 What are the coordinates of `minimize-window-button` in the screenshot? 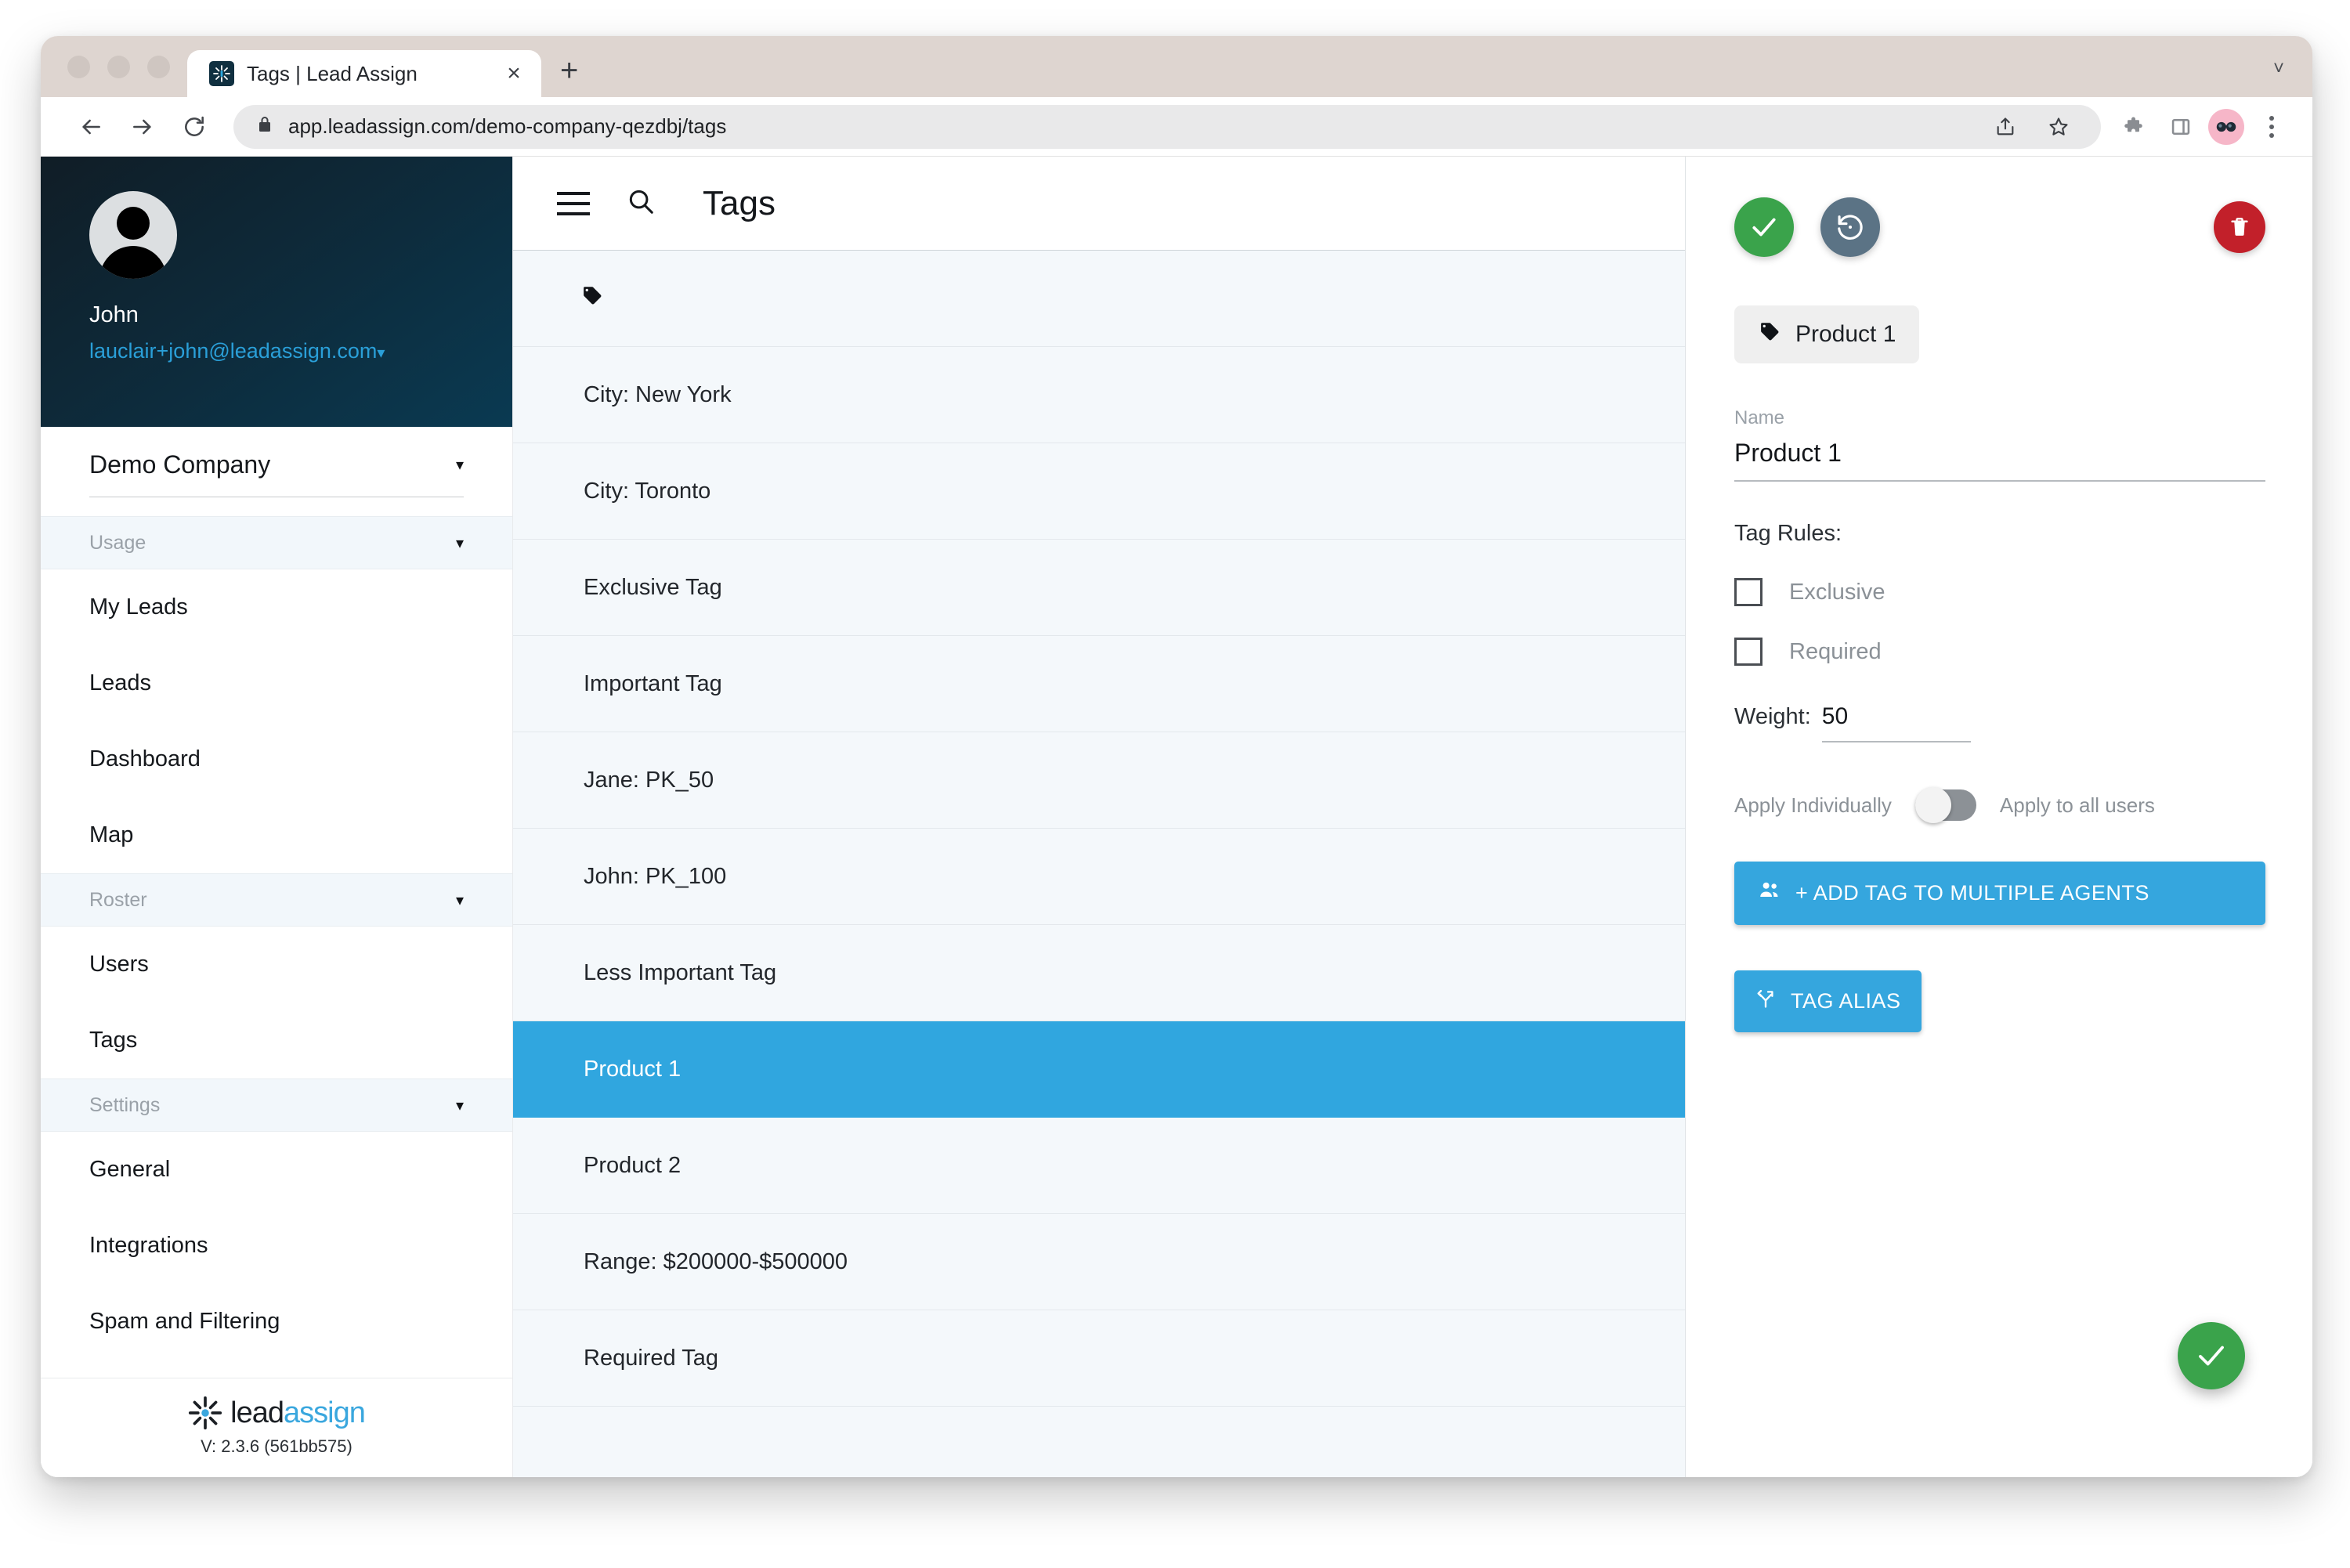 It's located at (118, 67).